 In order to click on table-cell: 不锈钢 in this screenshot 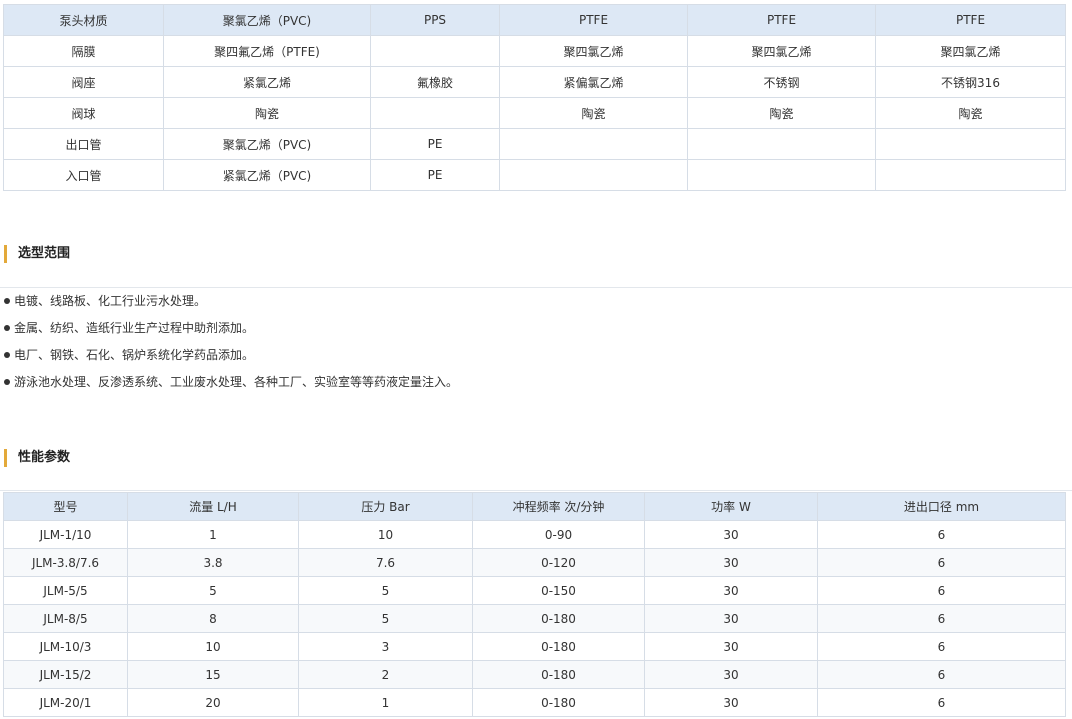, I will do `click(781, 82)`.